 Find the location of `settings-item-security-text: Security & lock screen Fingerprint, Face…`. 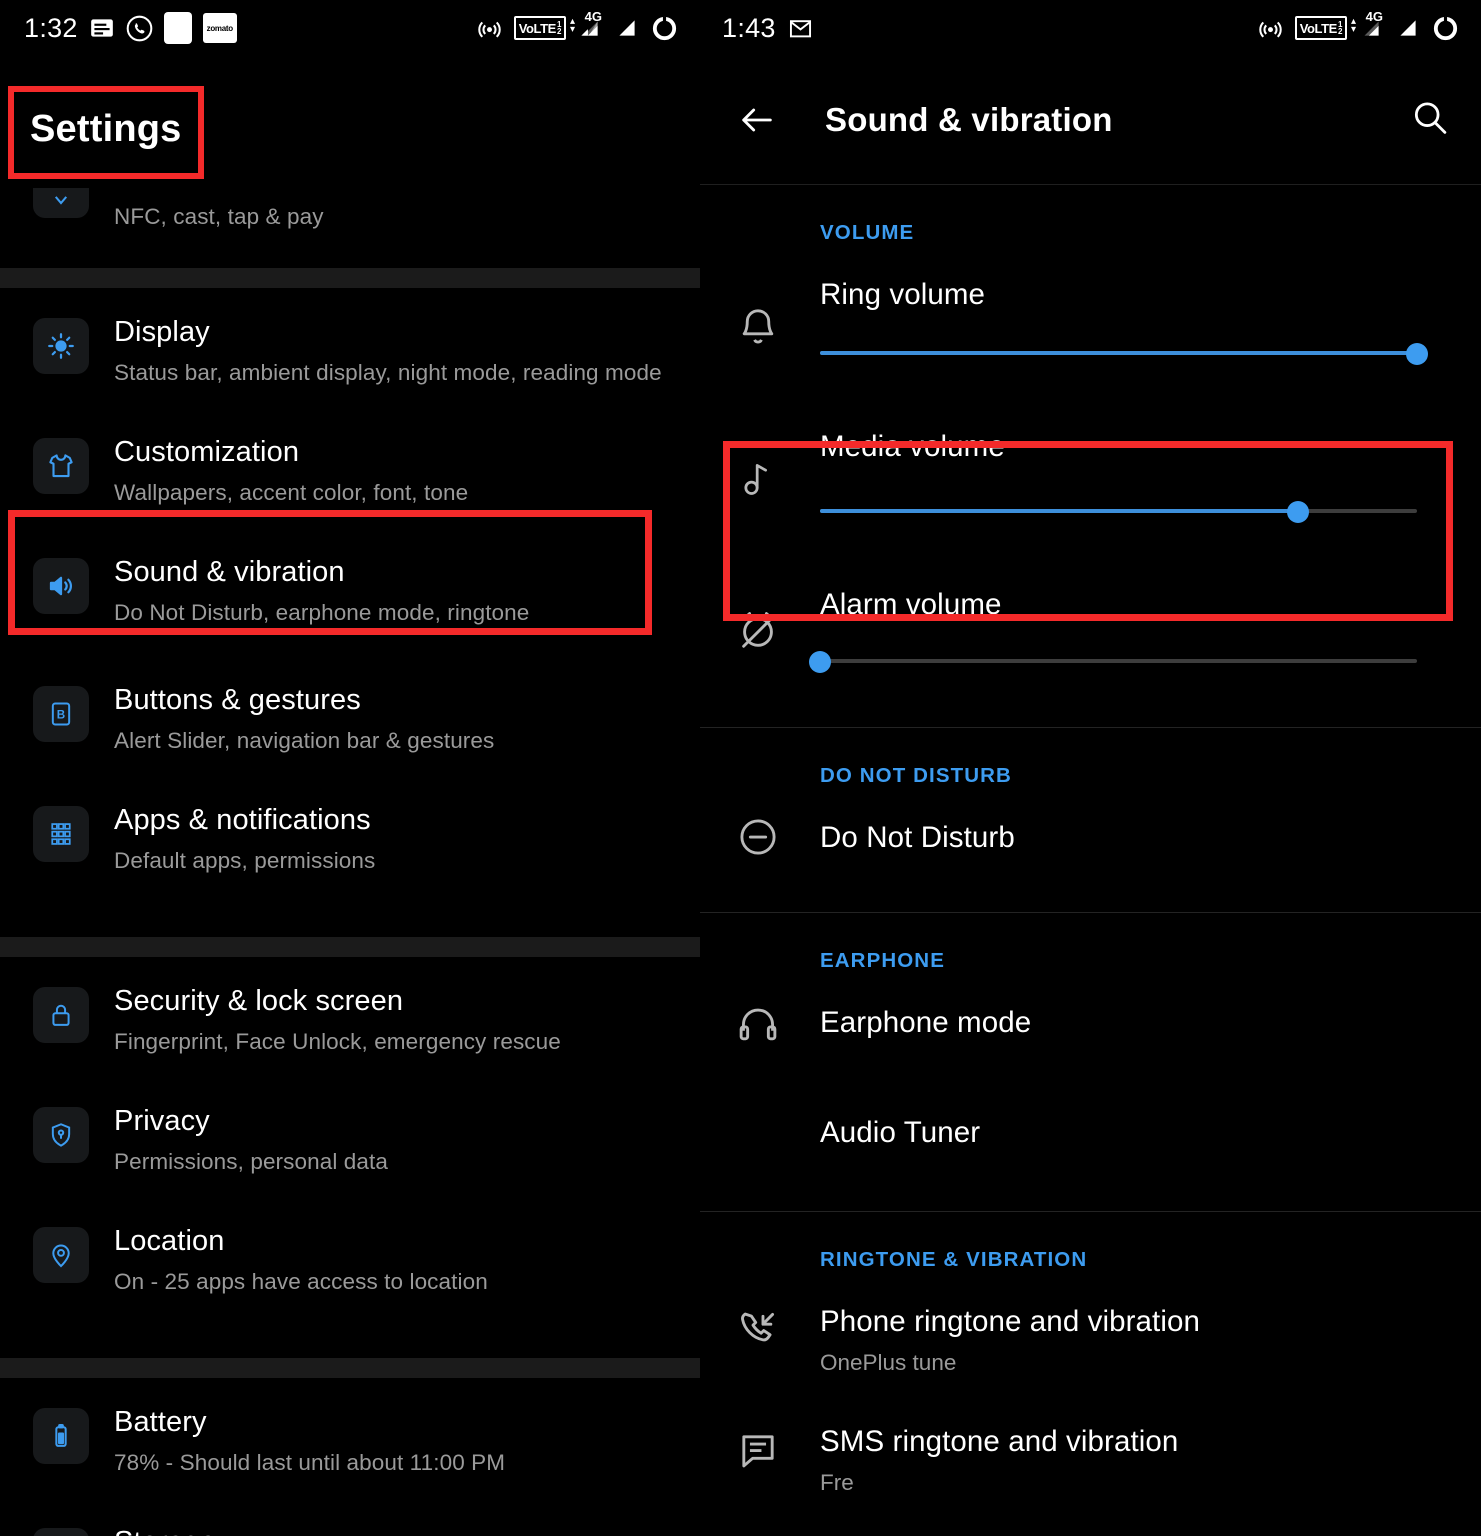

settings-item-security-text: Security & lock screen Fingerprint, Face… is located at coordinates (337, 1019).